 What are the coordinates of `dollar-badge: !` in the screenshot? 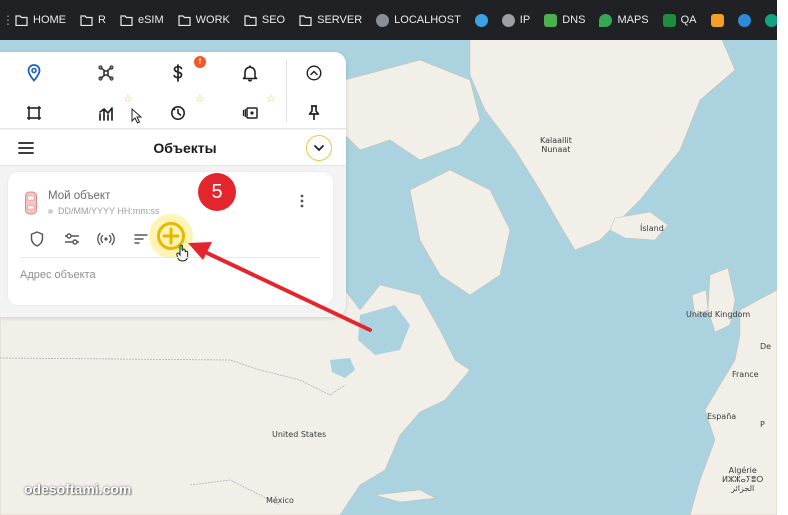 It's located at (200, 62).